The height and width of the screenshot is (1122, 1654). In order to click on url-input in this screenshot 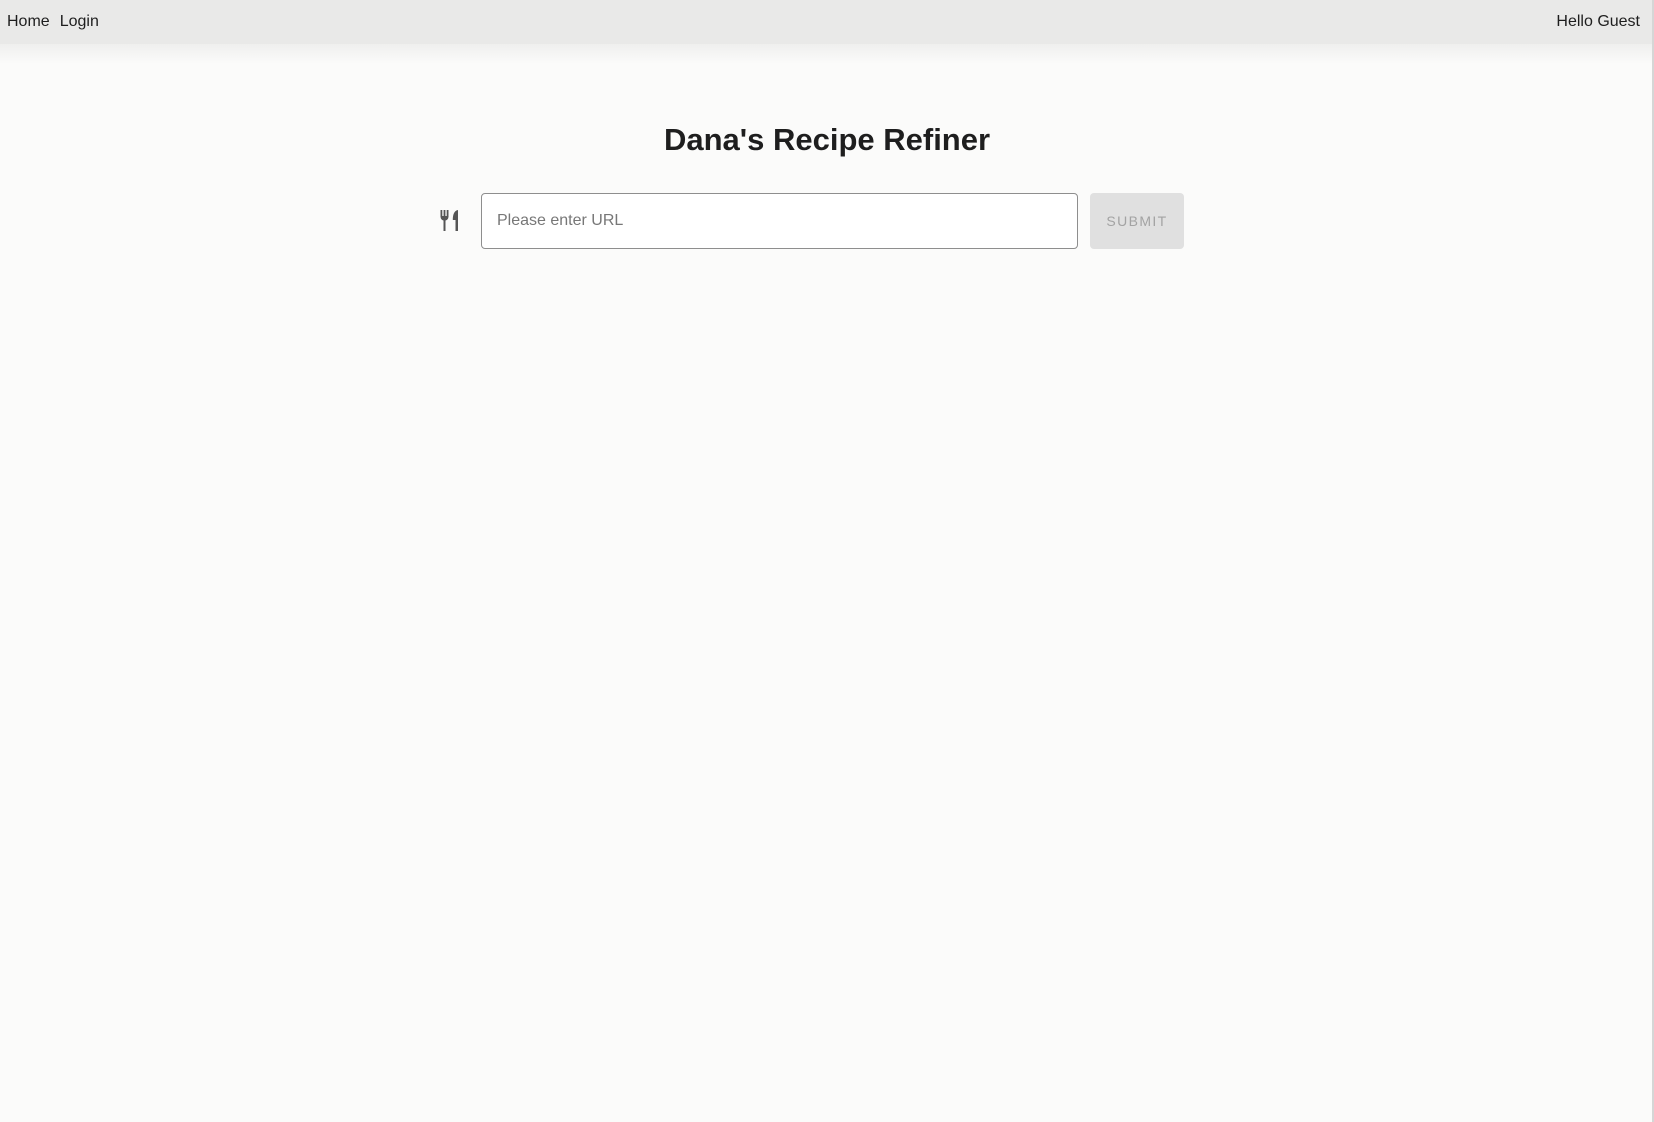, I will do `click(779, 221)`.